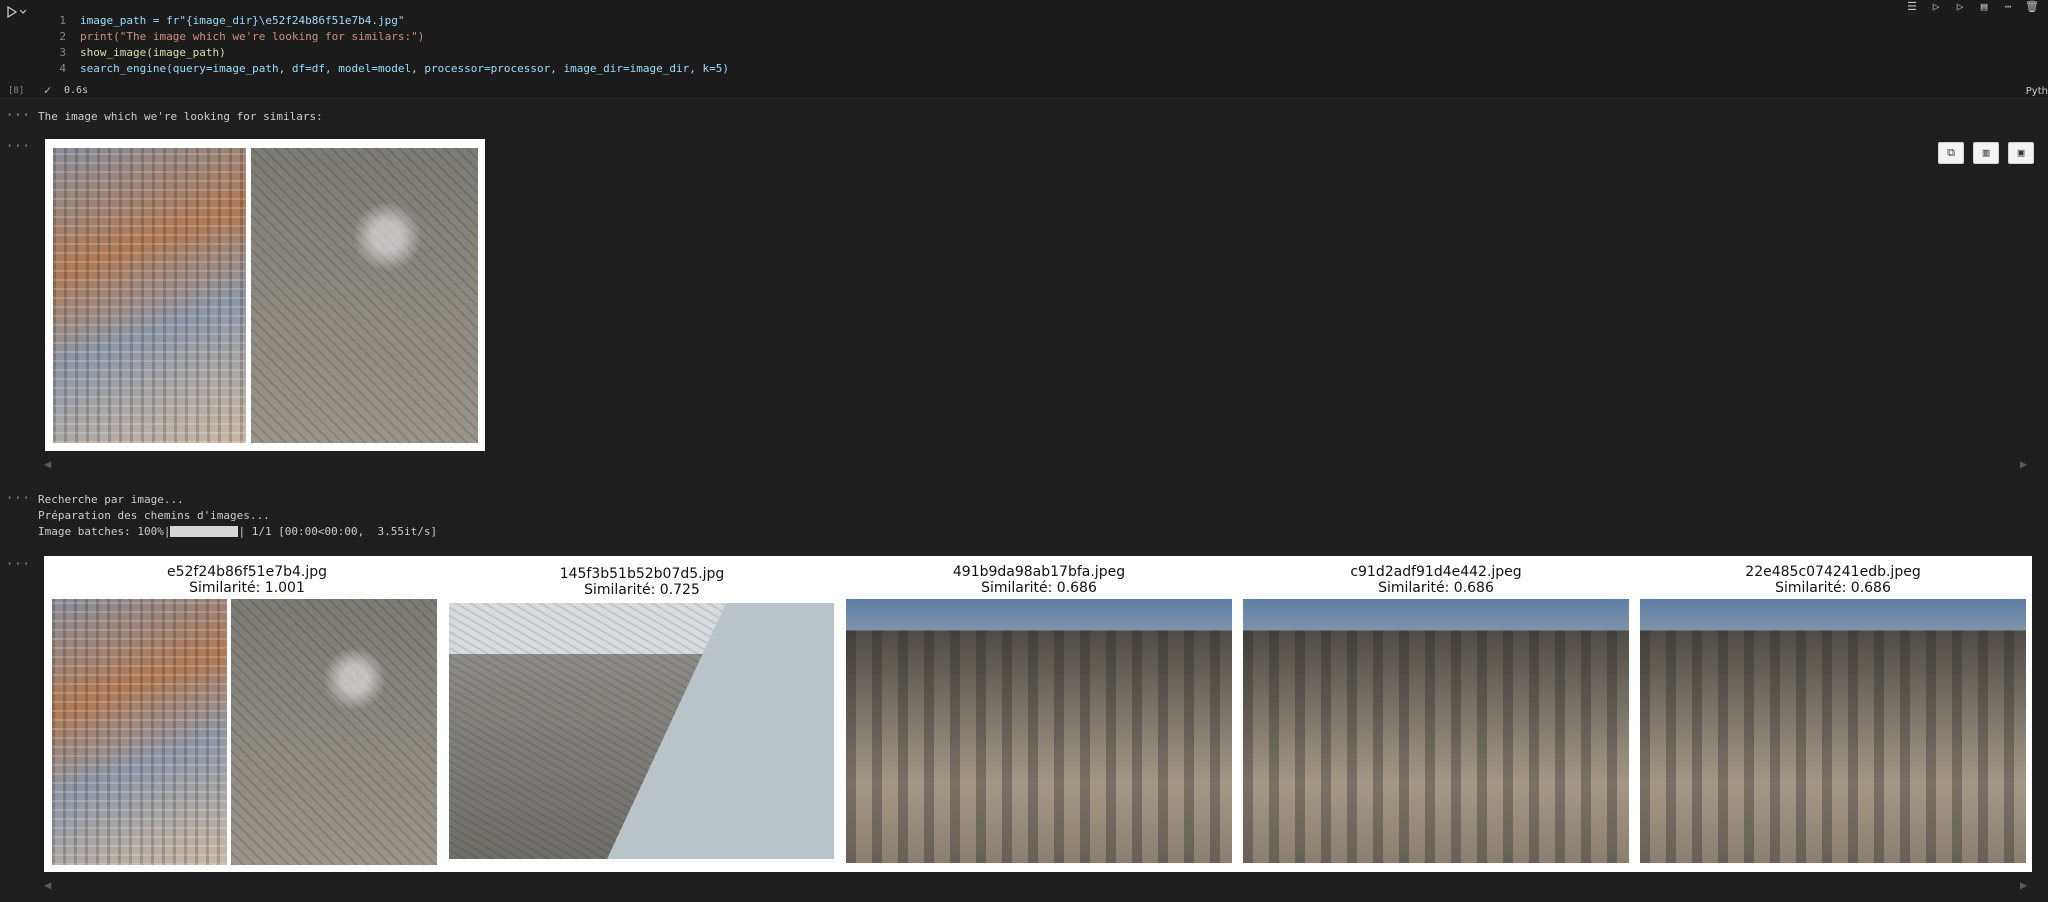 Image resolution: width=2048 pixels, height=902 pixels. I want to click on result-filename: c91d2adf91d4e442.jpeg, so click(1436, 572).